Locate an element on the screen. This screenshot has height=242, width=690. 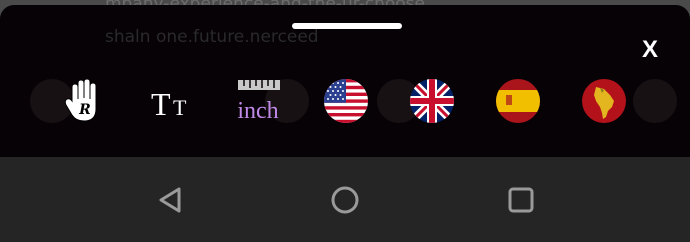
home-button is located at coordinates (345, 200).